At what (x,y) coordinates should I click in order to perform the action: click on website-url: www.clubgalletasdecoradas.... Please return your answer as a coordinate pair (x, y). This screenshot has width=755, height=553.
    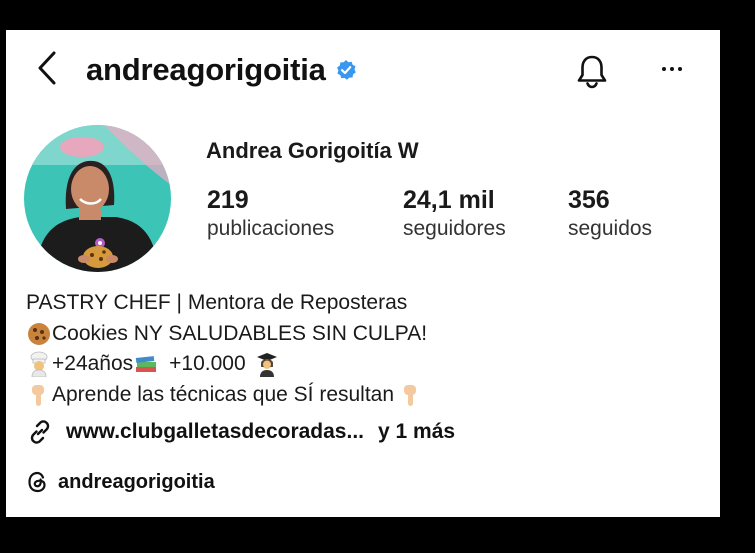
    Looking at the image, I should click on (215, 432).